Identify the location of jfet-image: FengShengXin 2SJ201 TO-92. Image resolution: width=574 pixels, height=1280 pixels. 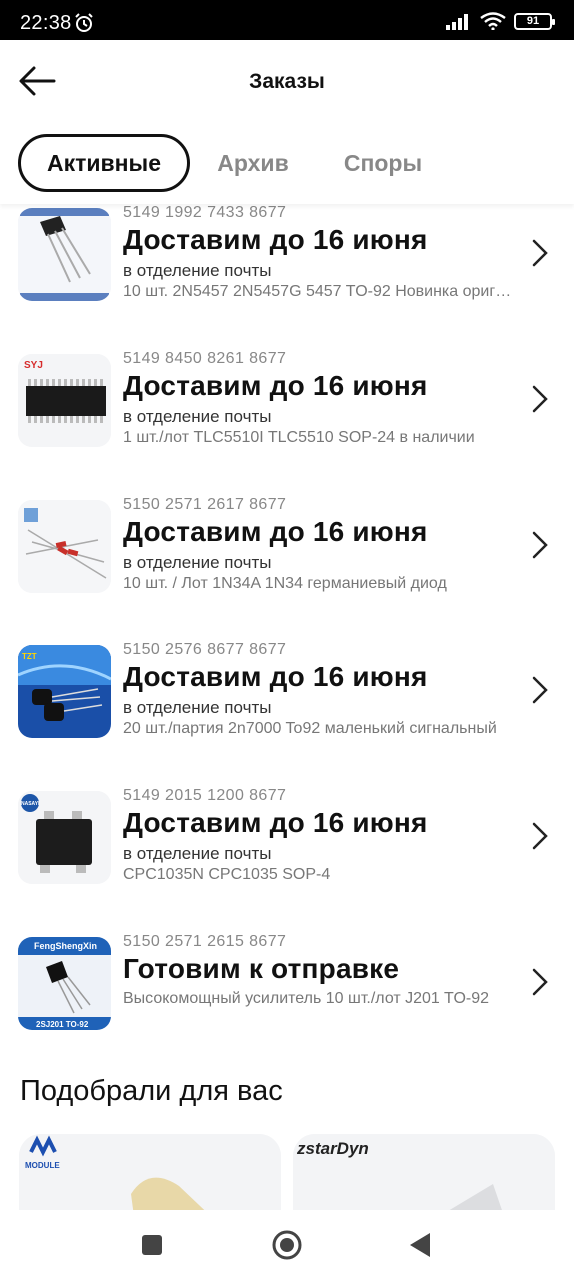
(64, 983).